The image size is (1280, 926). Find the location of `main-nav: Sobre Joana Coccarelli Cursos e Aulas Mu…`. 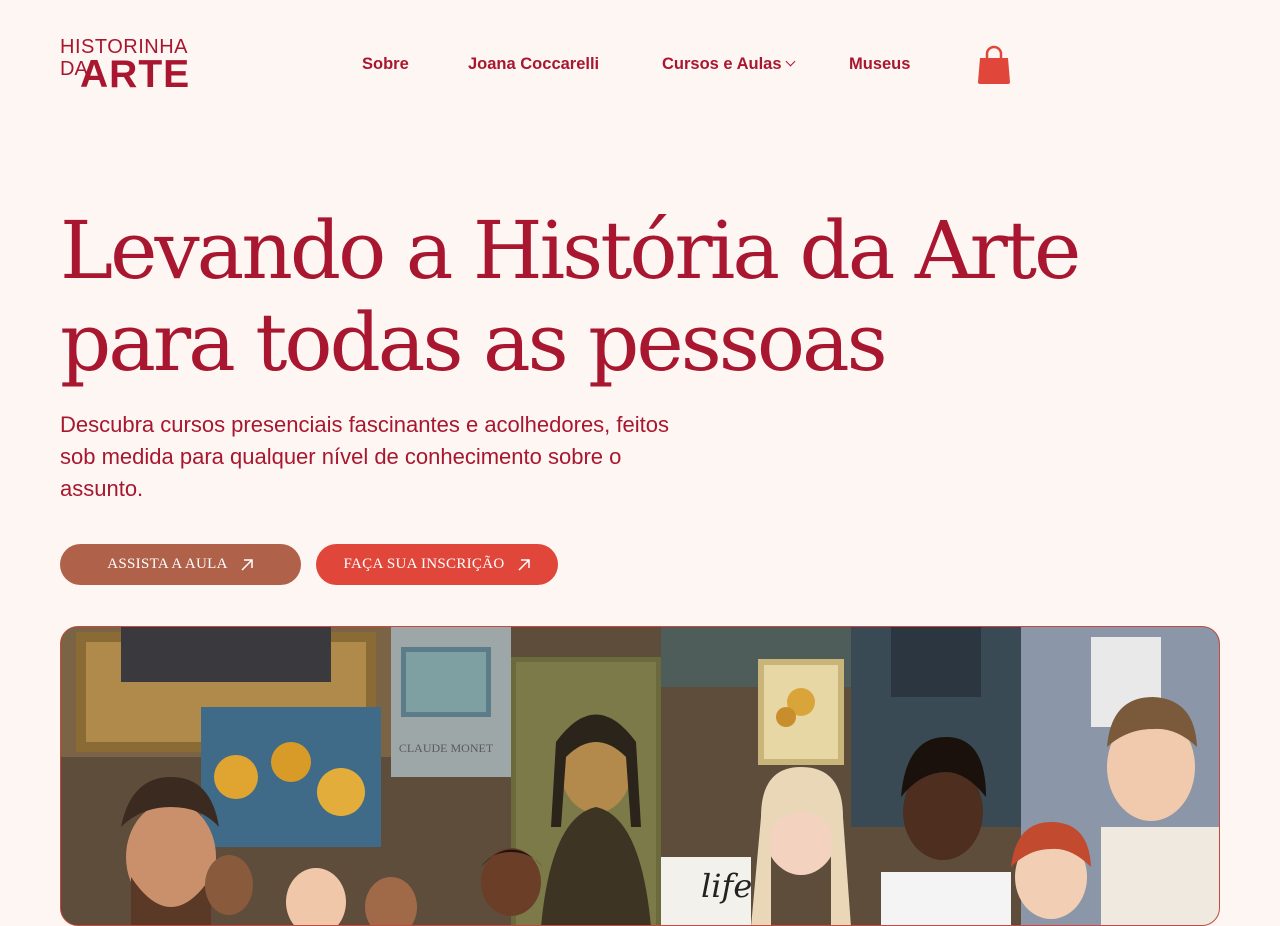

main-nav: Sobre Joana Coccarelli Cursos e Aulas Mu… is located at coordinates (640, 65).